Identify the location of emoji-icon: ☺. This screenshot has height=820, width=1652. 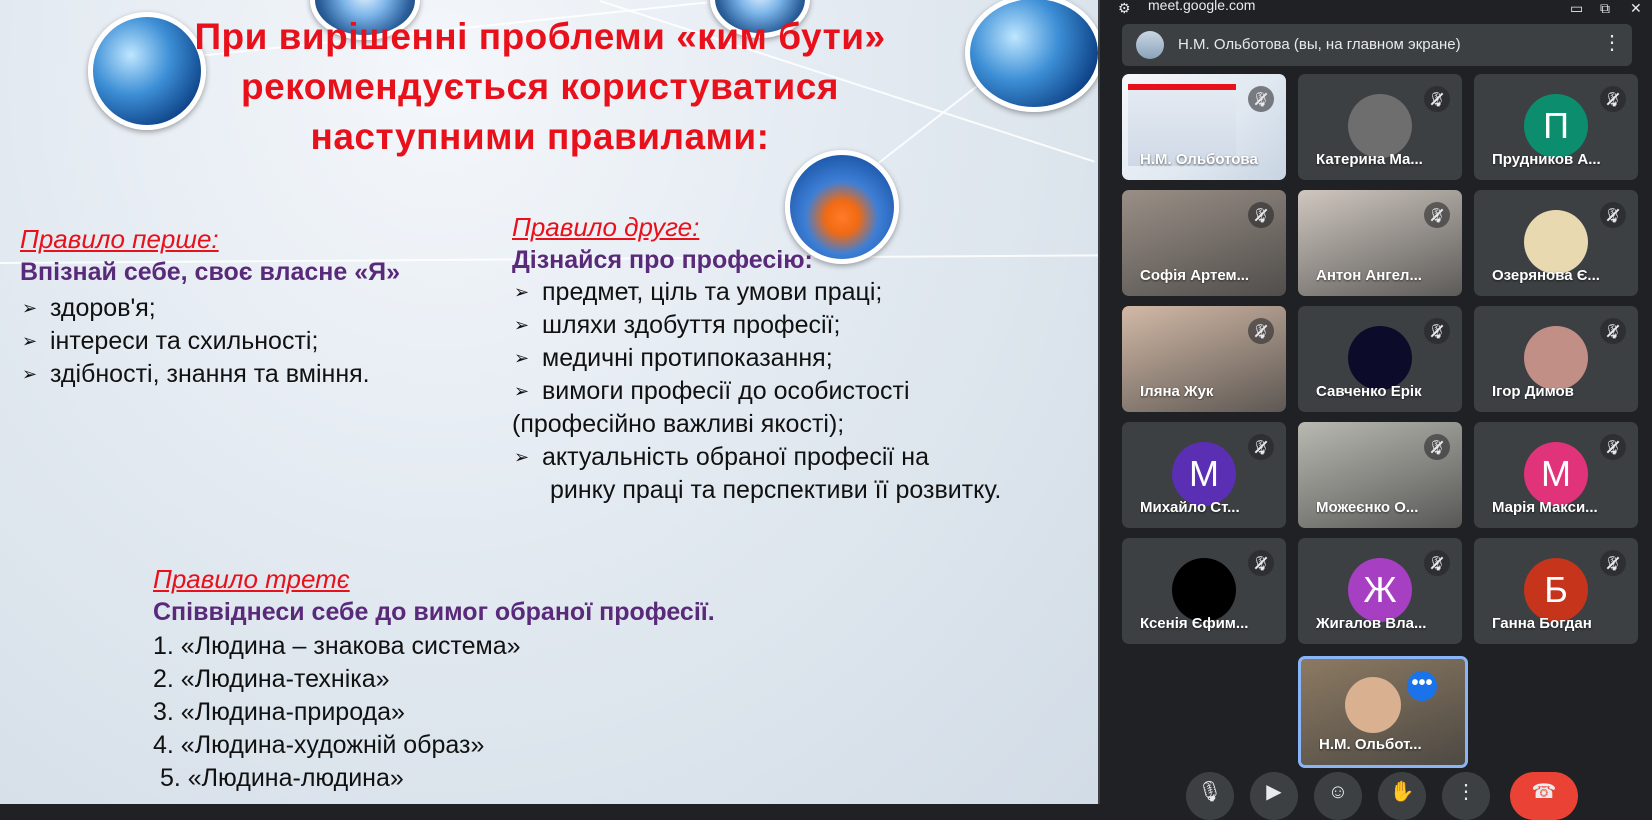
(1338, 792).